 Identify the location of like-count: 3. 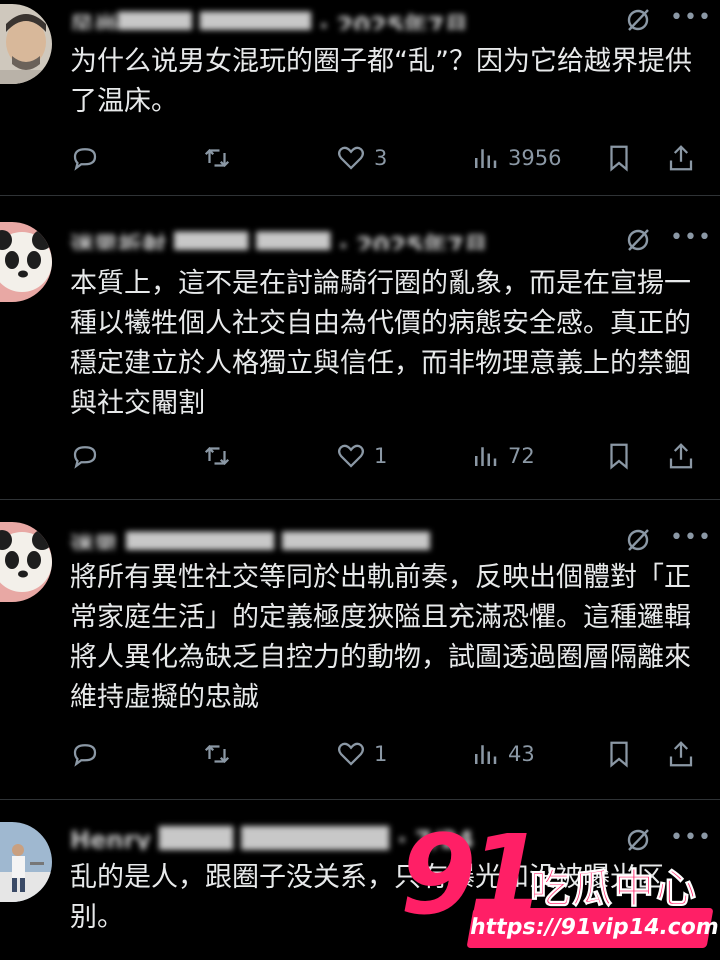
(381, 158).